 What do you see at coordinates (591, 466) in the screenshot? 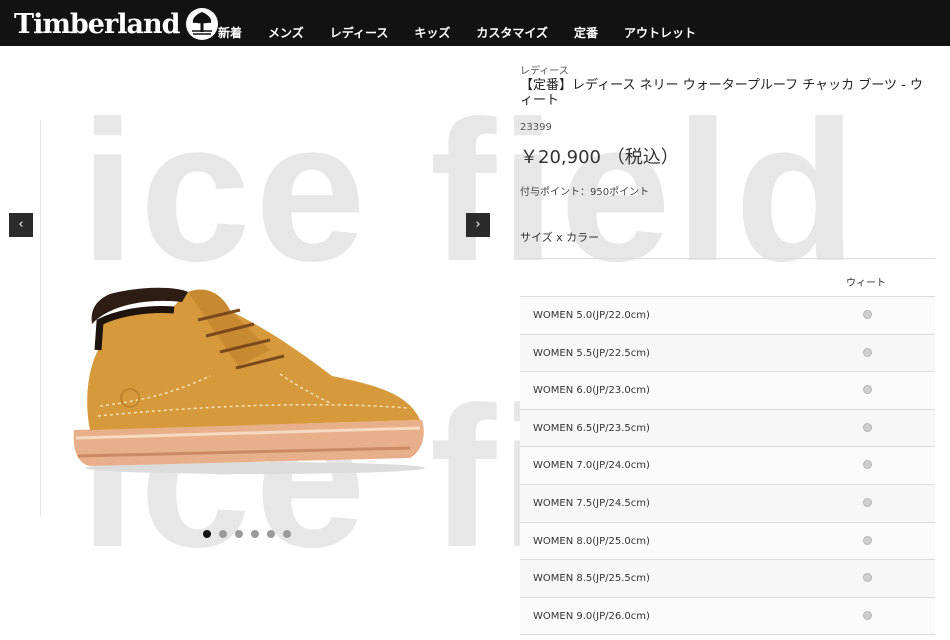
I see `size-label: WOMEN 7.0(JP/24.0cm)` at bounding box center [591, 466].